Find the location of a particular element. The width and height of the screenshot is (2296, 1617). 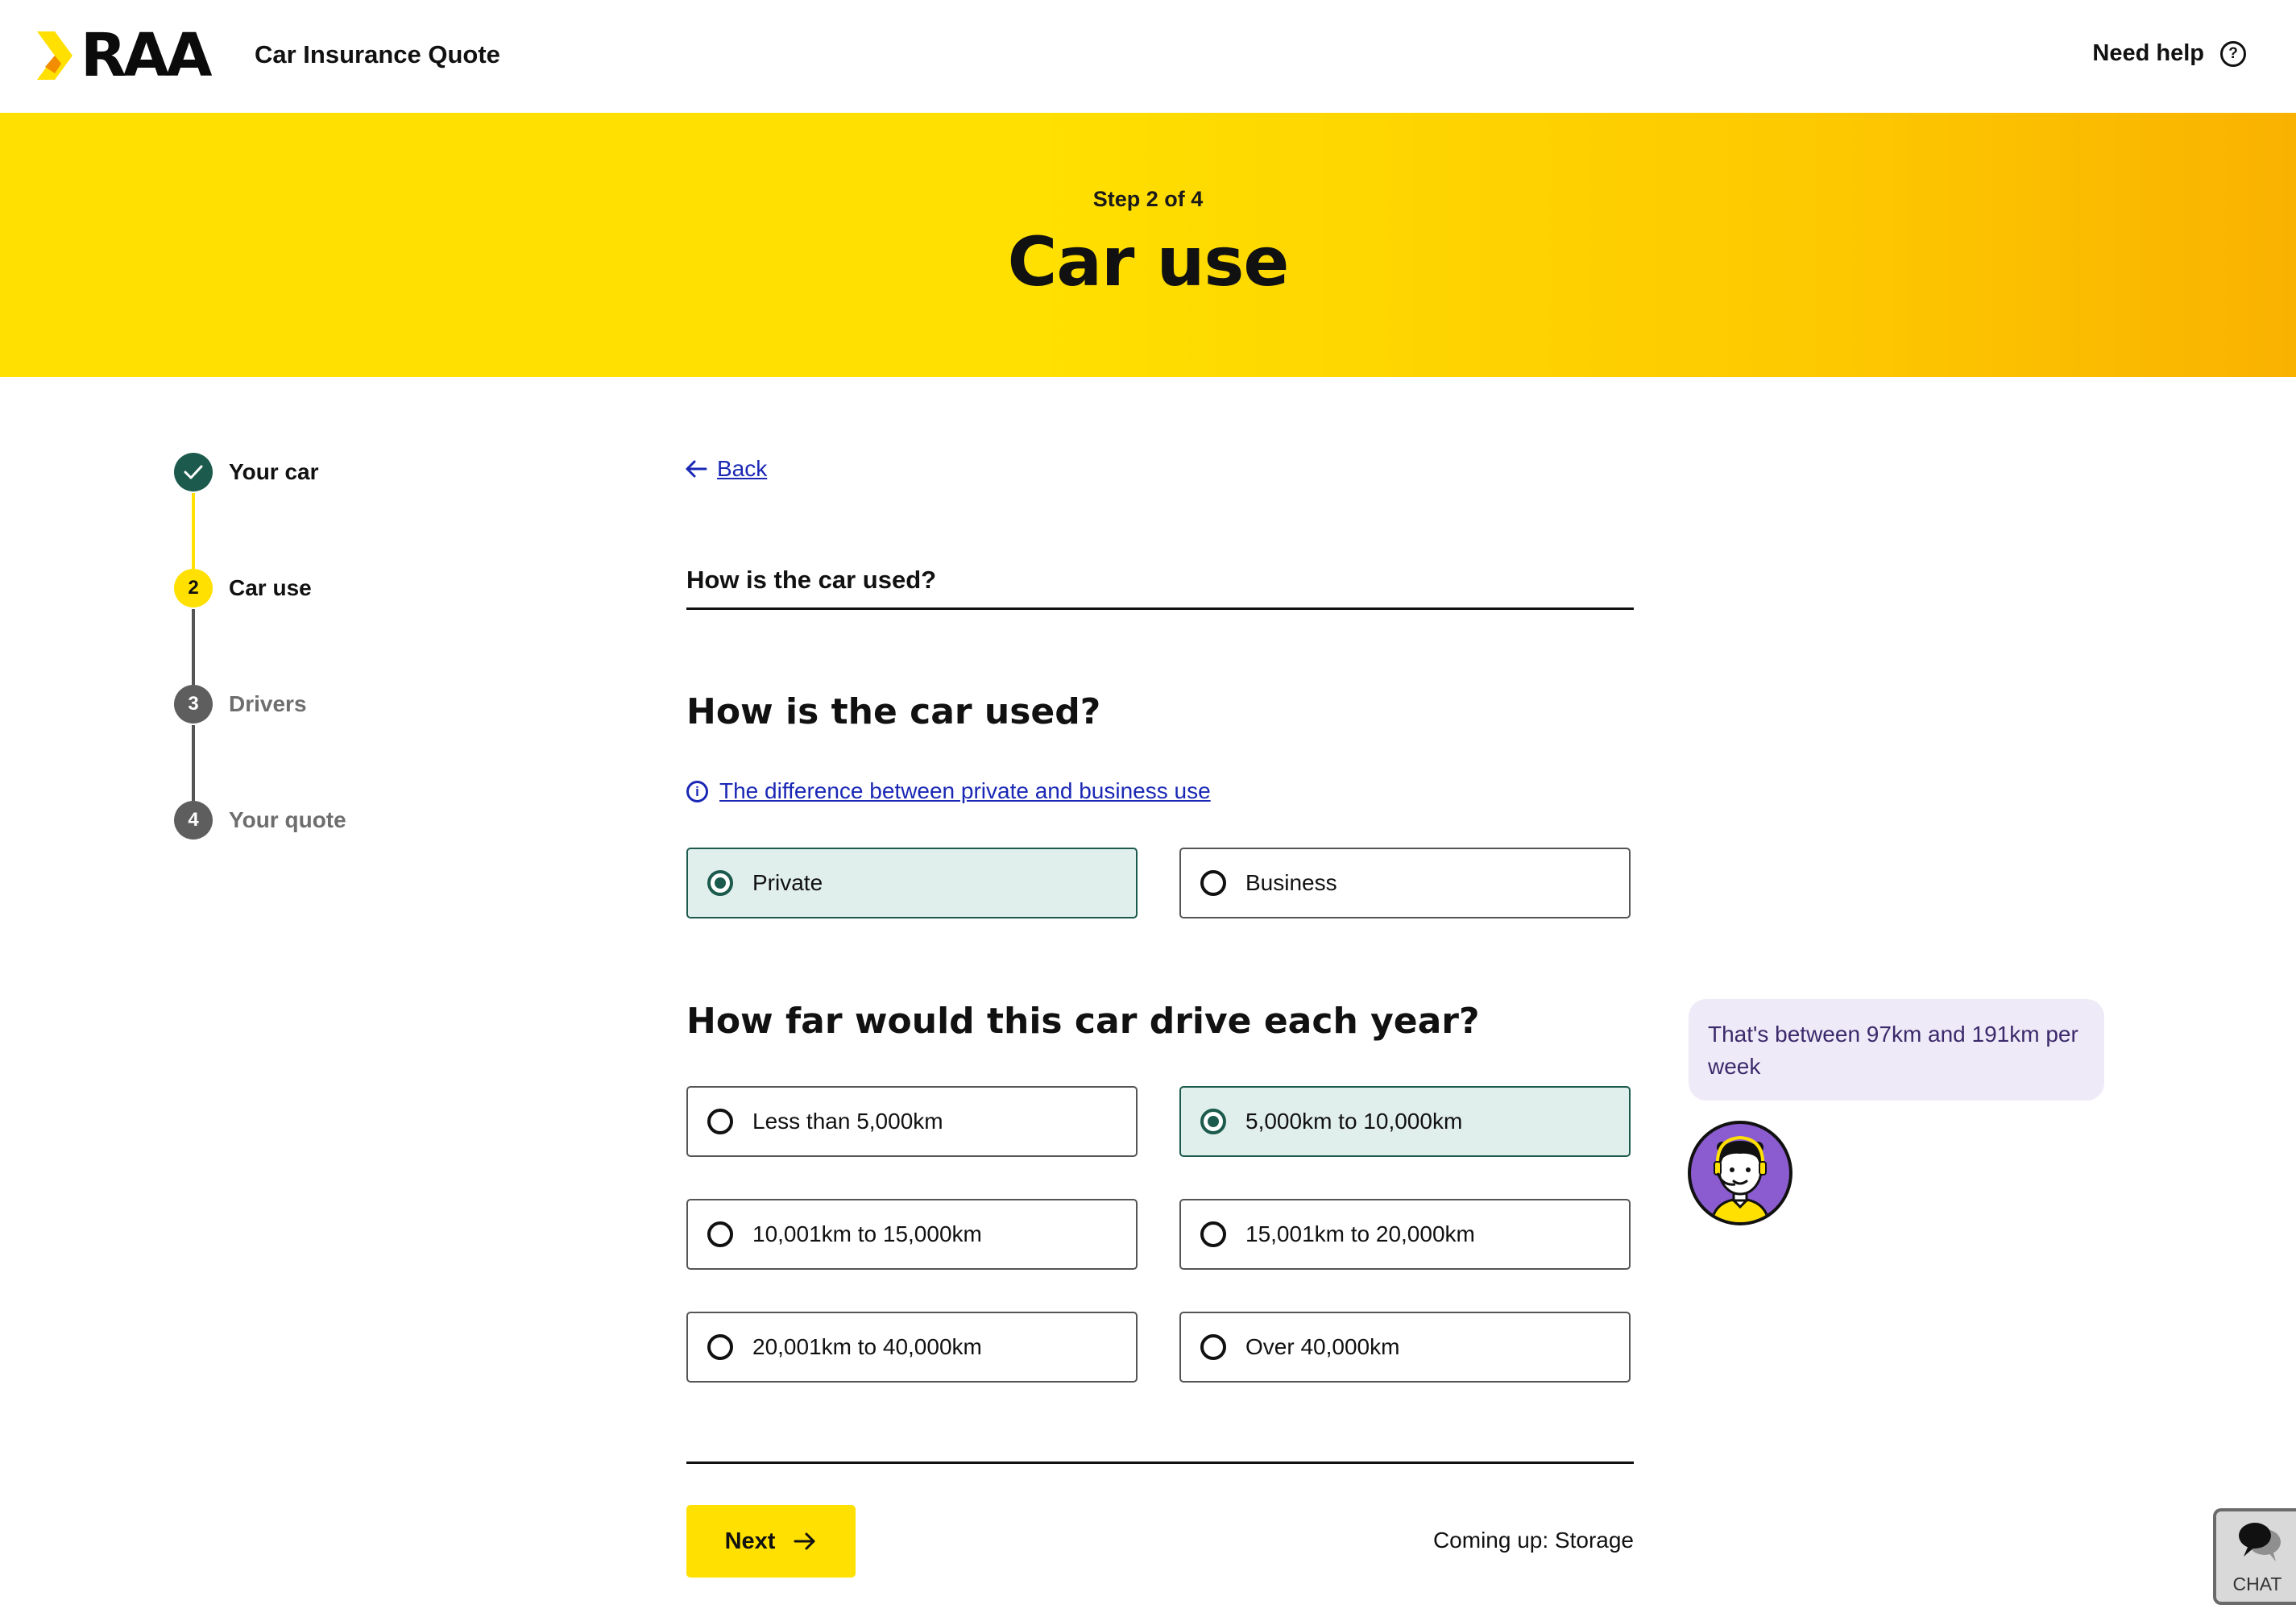

distance-option-over-40000: Over 40,000km is located at coordinates (1405, 1347).